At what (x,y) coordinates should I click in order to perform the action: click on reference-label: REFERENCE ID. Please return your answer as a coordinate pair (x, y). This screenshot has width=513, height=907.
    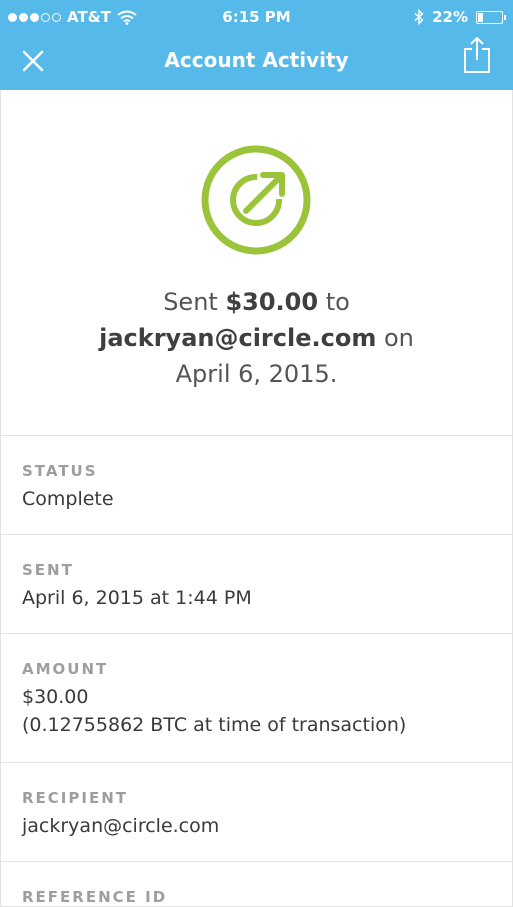
    Looking at the image, I should click on (95, 897).